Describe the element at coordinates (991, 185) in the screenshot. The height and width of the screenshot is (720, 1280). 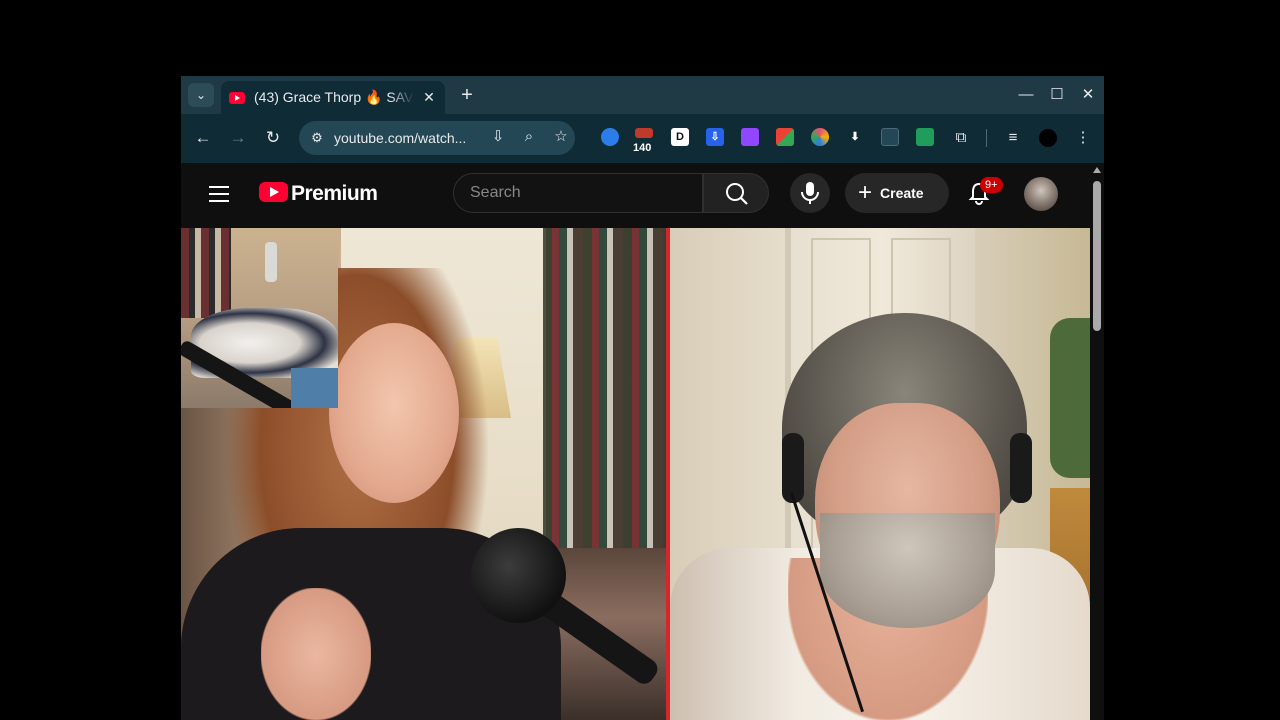
I see `notification-badge: 9+` at that location.